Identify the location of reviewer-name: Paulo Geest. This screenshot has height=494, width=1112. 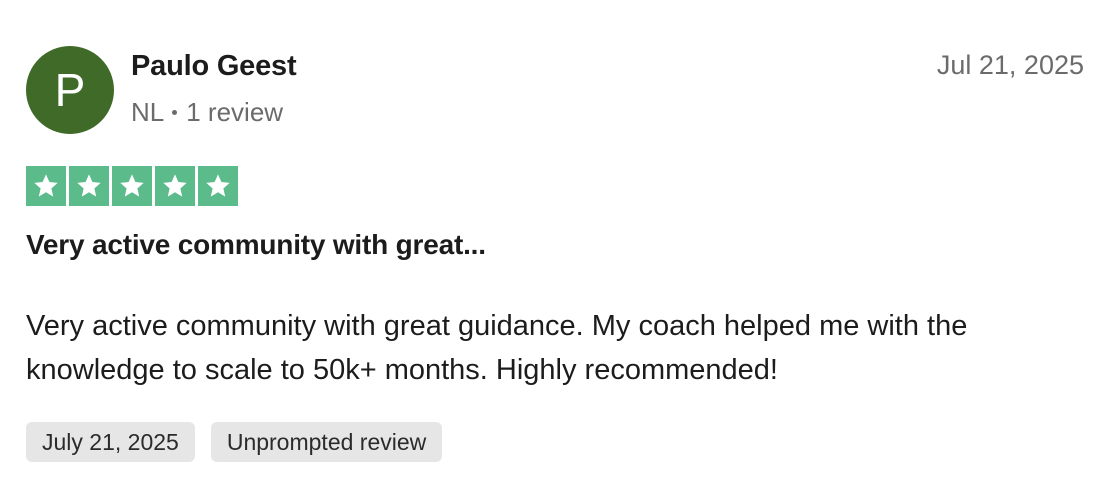
(214, 66).